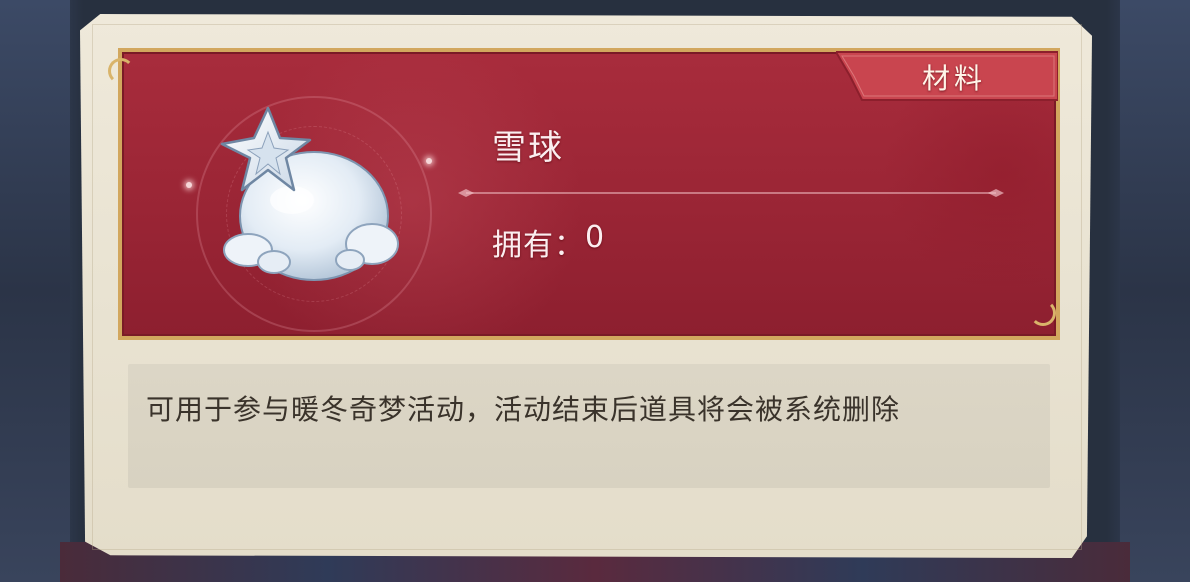 The image size is (1190, 582). What do you see at coordinates (528, 148) in the screenshot?
I see `item-name: 雪球` at bounding box center [528, 148].